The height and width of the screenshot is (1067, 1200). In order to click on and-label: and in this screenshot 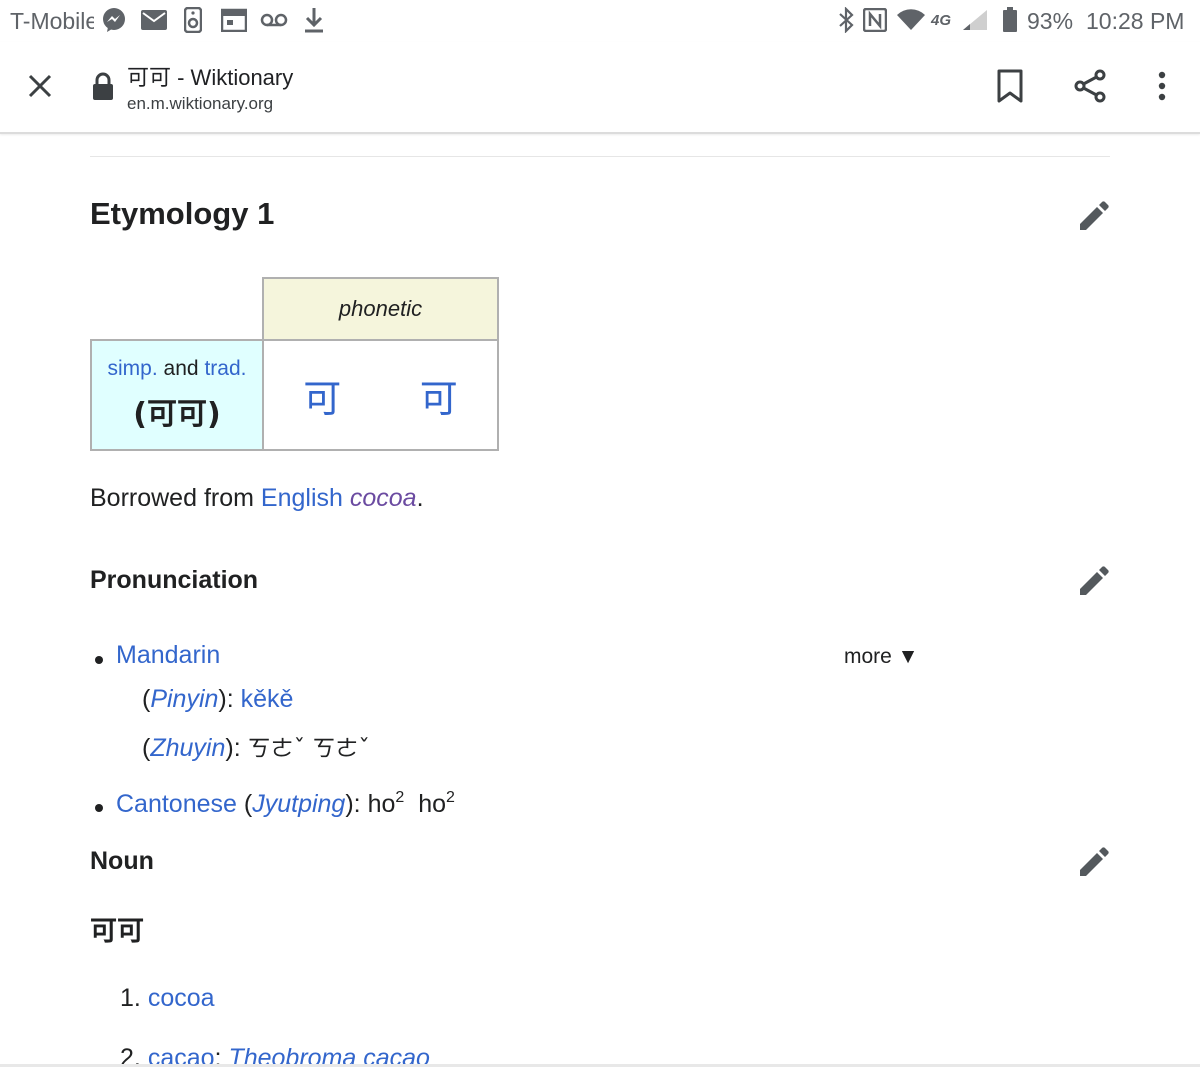, I will do `click(181, 368)`.